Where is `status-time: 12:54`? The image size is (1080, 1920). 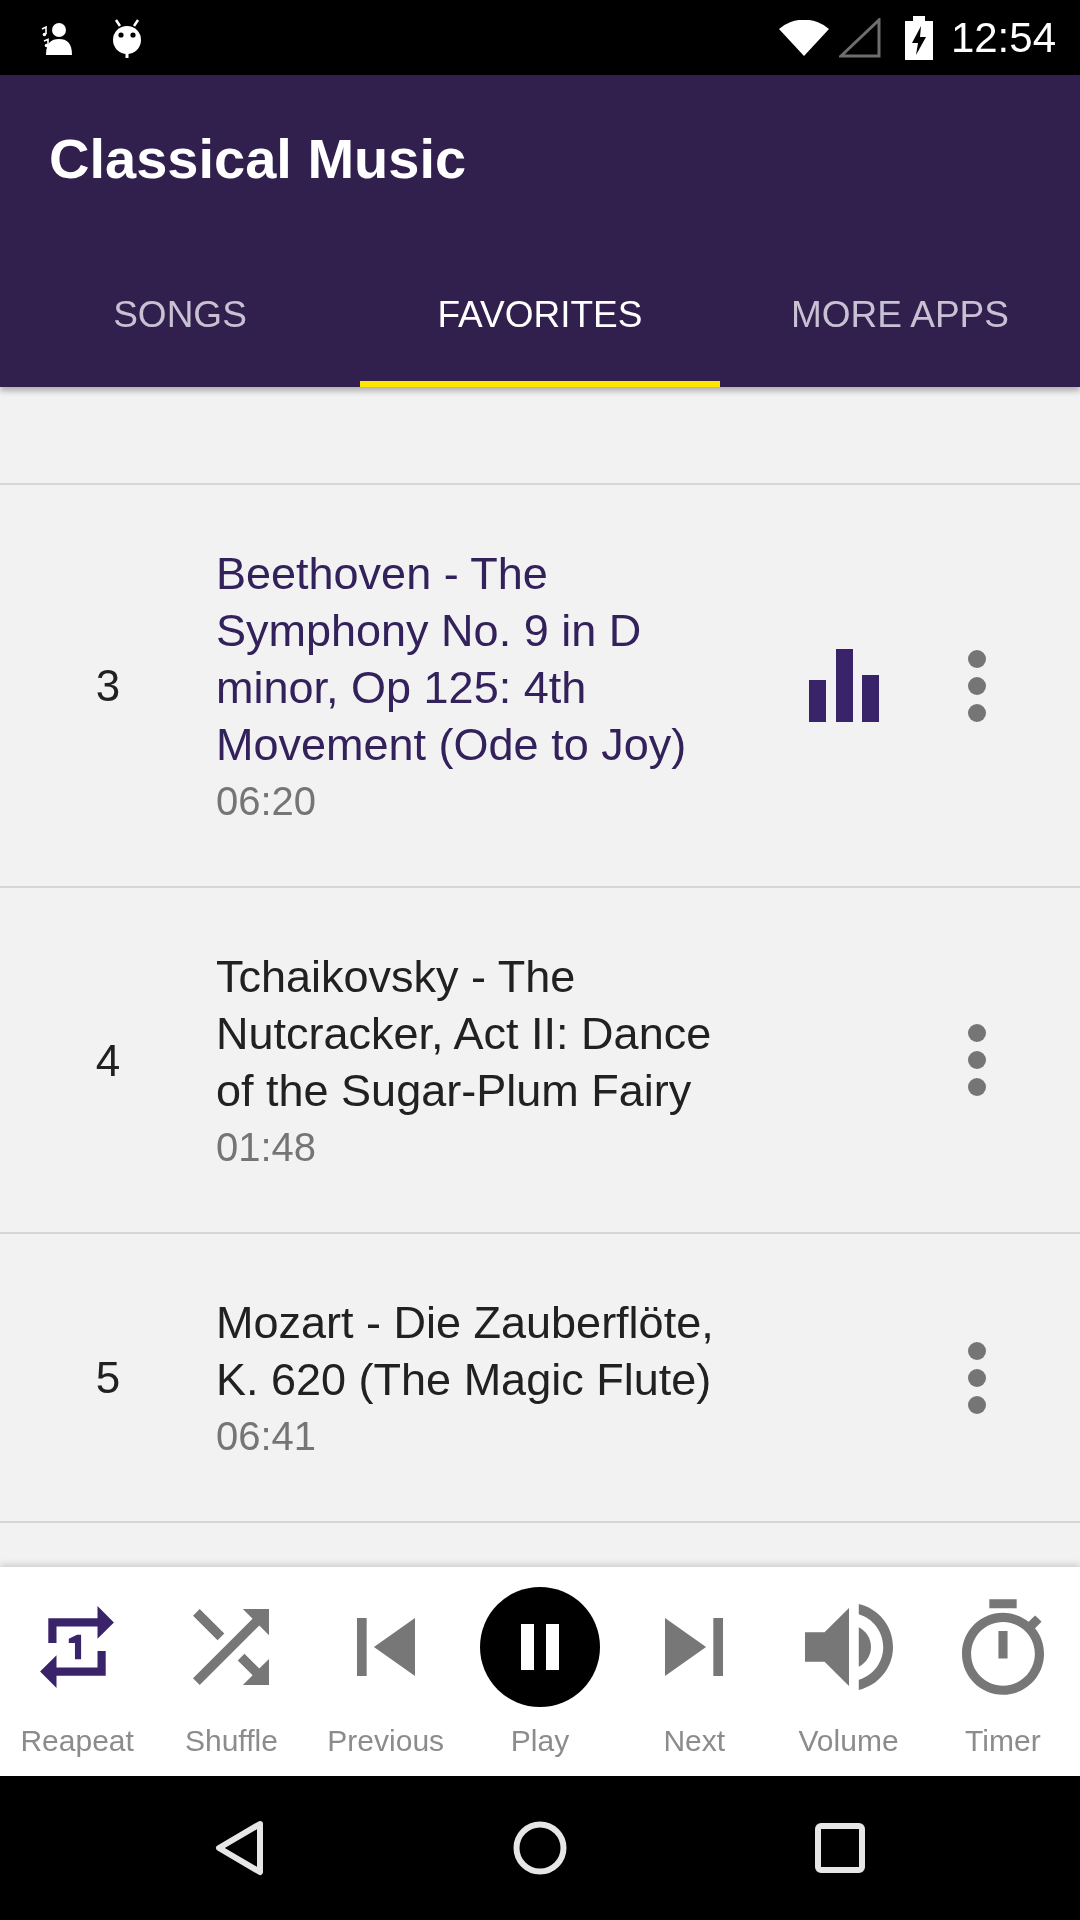
status-time: 12:54 is located at coordinates (1003, 37).